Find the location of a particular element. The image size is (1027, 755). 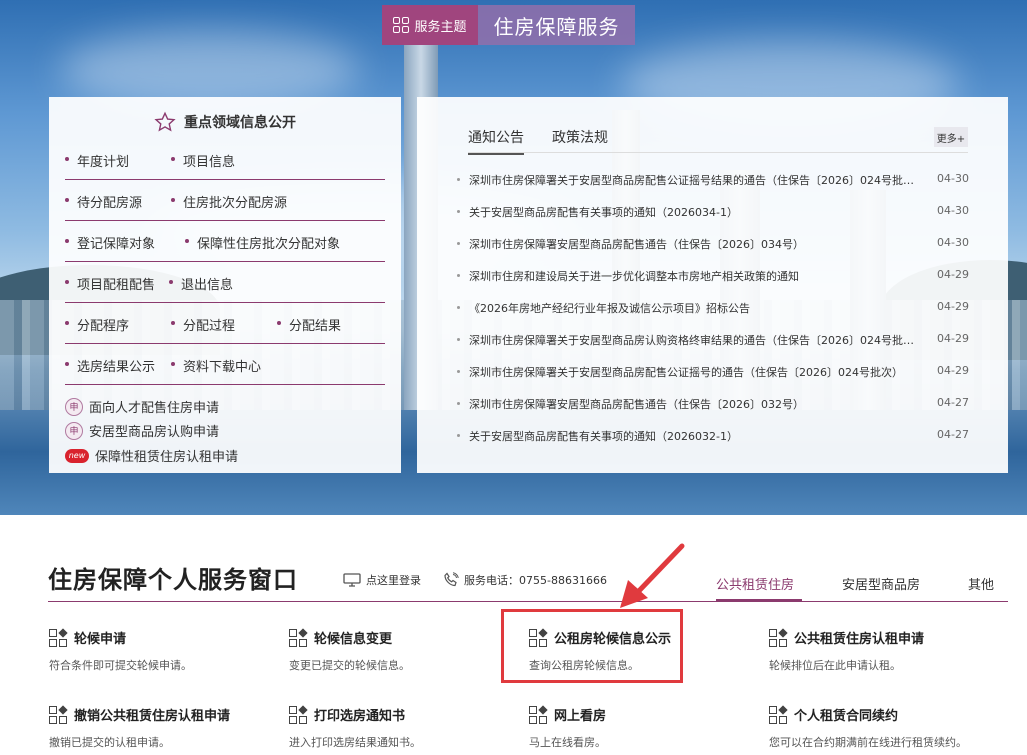

new-badge: new is located at coordinates (77, 455).